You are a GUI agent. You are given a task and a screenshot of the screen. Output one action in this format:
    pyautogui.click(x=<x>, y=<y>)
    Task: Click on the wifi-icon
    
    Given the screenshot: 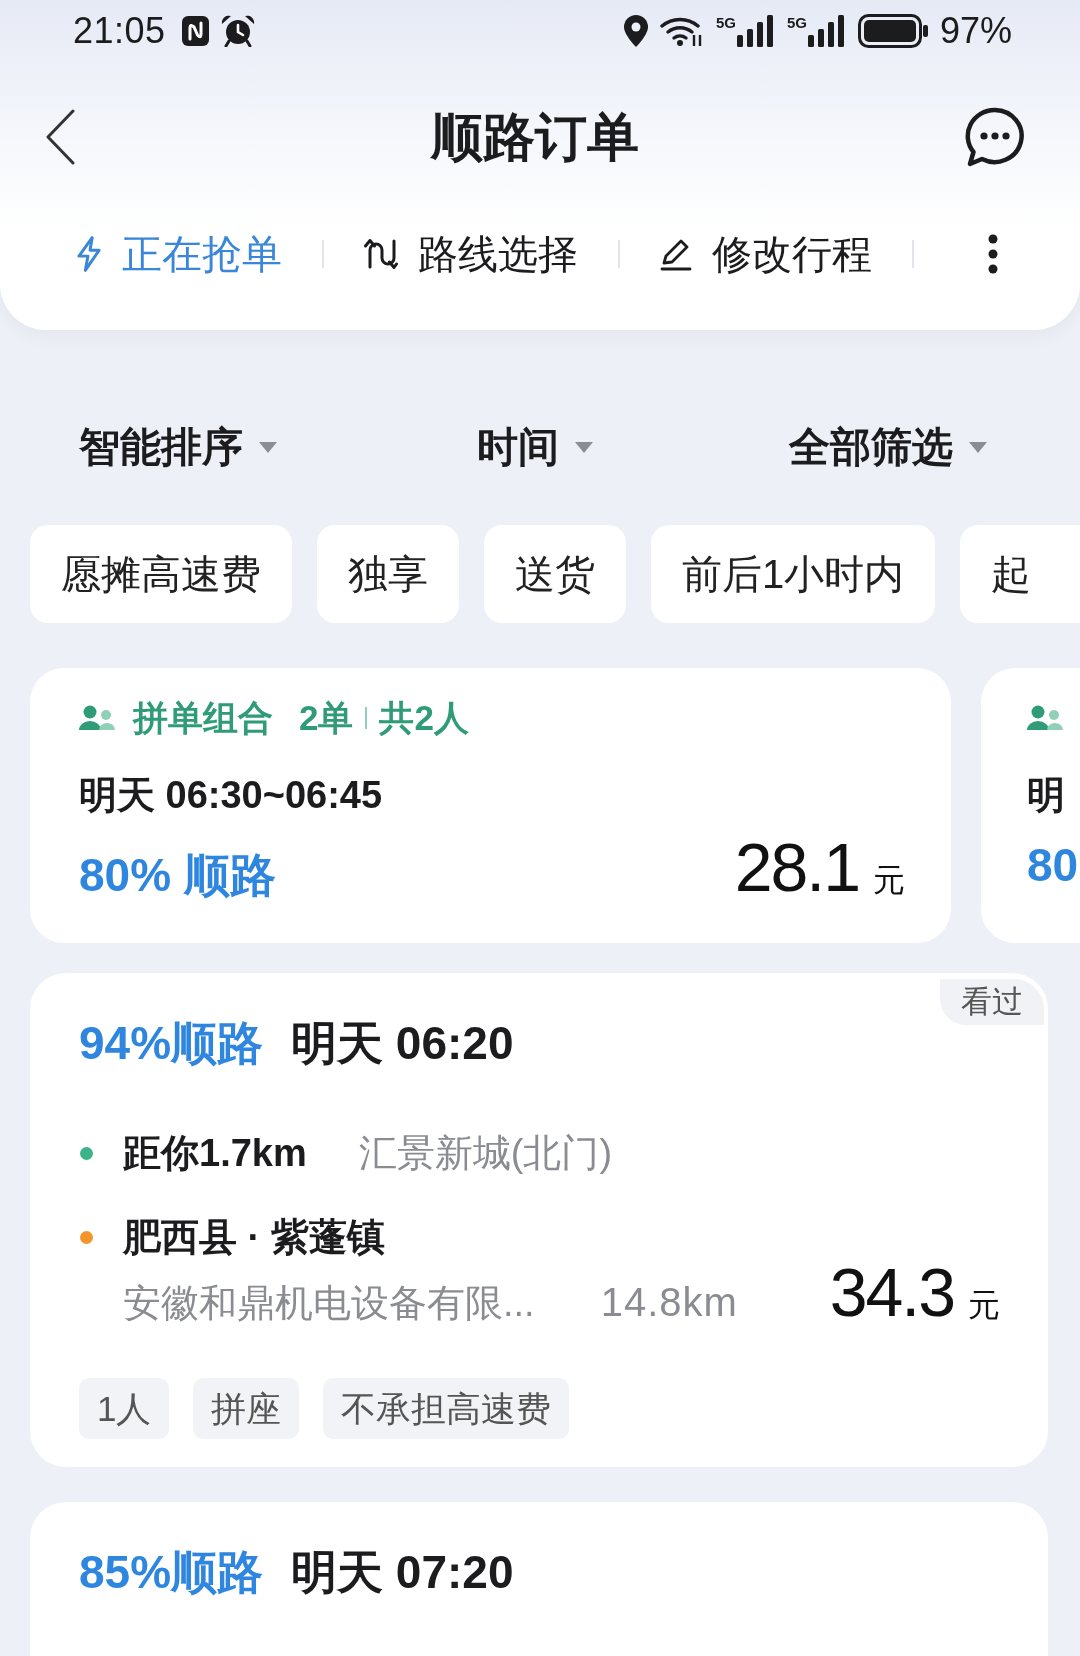 What is the action you would take?
    pyautogui.click(x=681, y=31)
    